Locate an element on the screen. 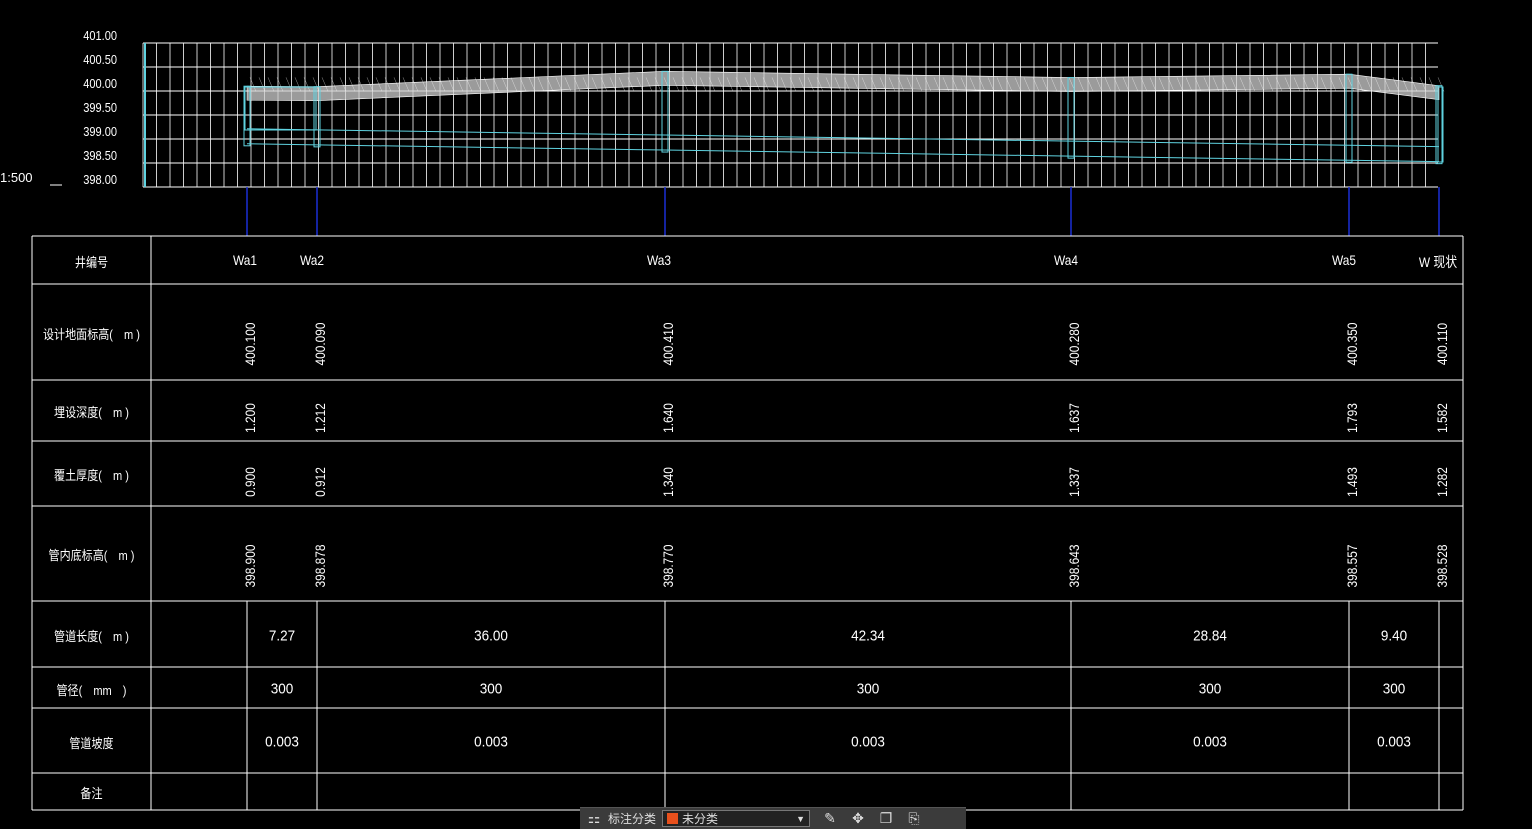 This screenshot has height=829, width=1532. burial-depth-value: 1.637 is located at coordinates (1074, 418).